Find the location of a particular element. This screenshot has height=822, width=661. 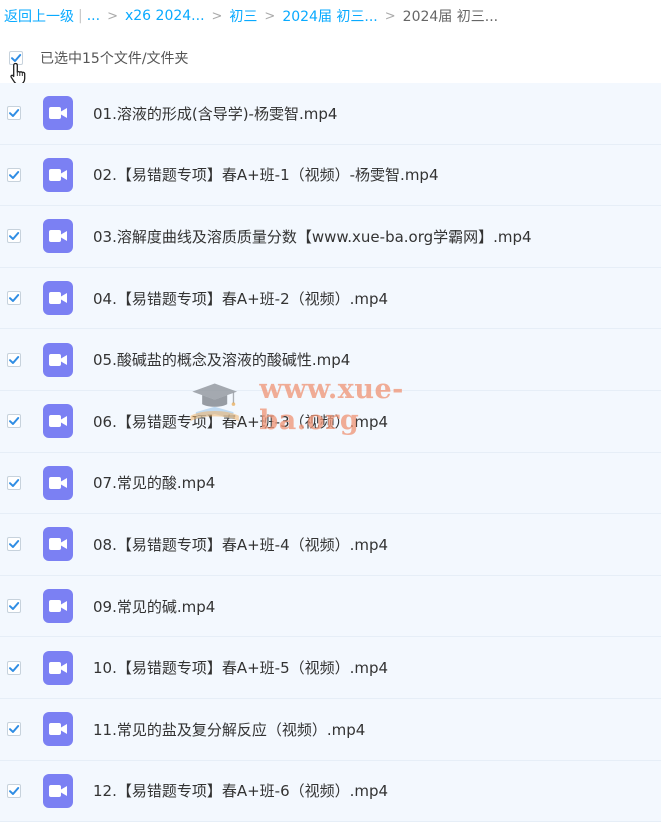

file-name: 11.常见的盐及复分解反应（视频）.mp4 is located at coordinates (229, 729).